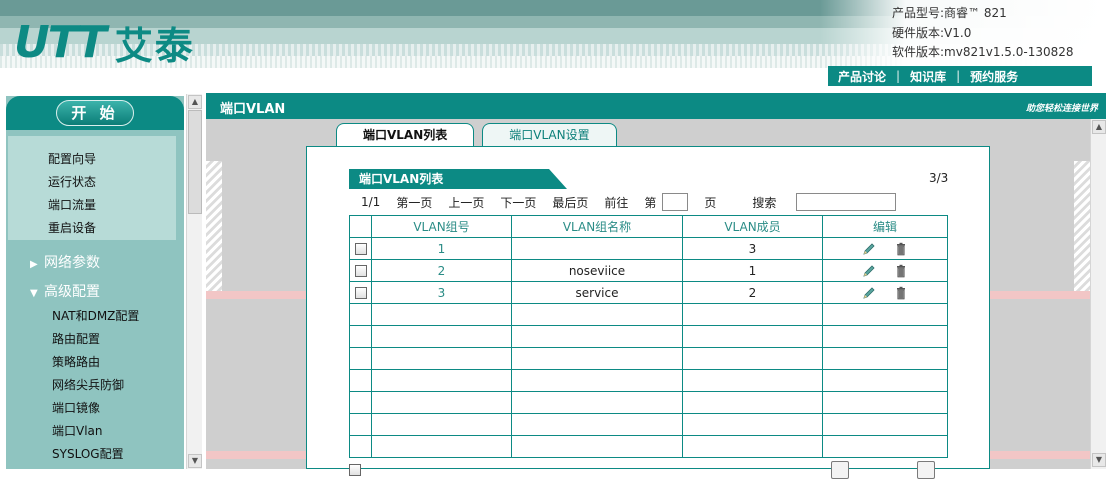 The width and height of the screenshot is (1106, 479). What do you see at coordinates (76, 338) in the screenshot?
I see `sidebar-item-route-config: 路由配置` at bounding box center [76, 338].